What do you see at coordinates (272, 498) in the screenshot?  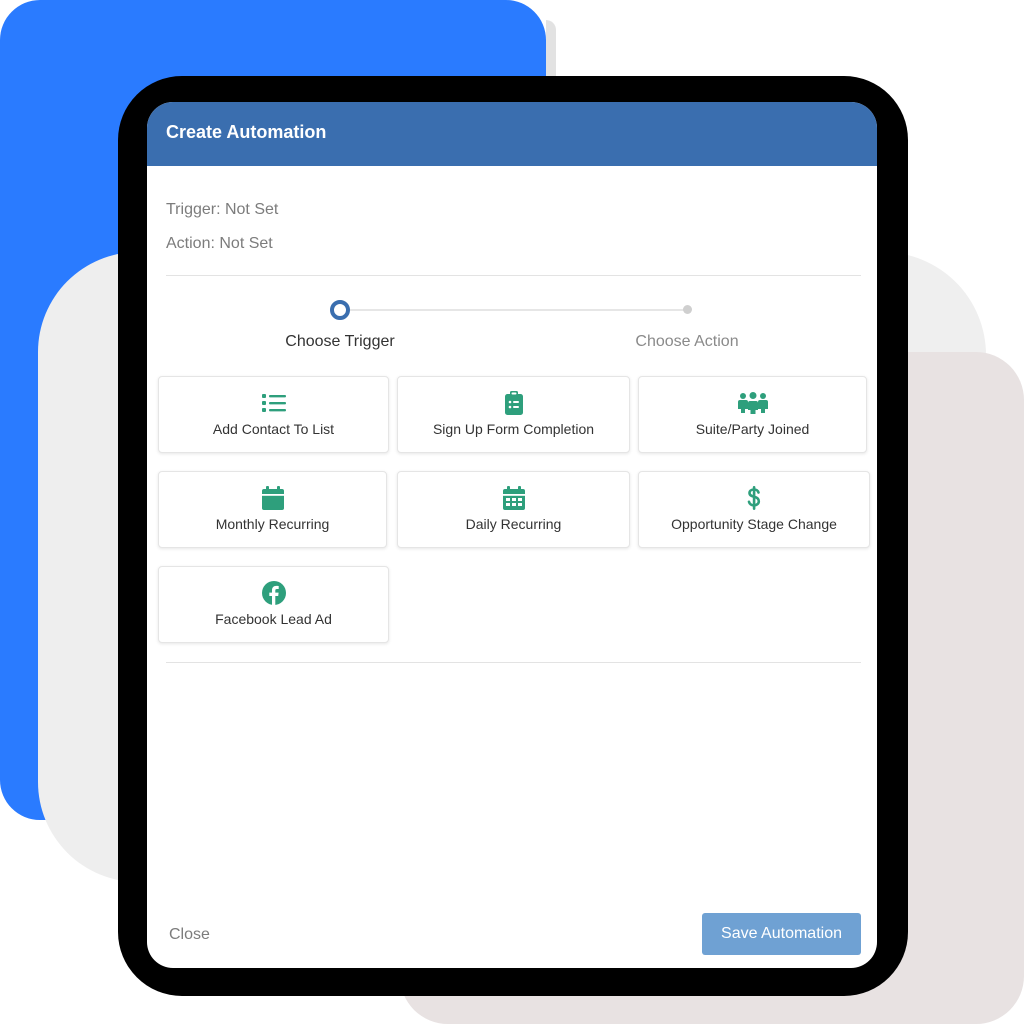 I see `calendar-icon` at bounding box center [272, 498].